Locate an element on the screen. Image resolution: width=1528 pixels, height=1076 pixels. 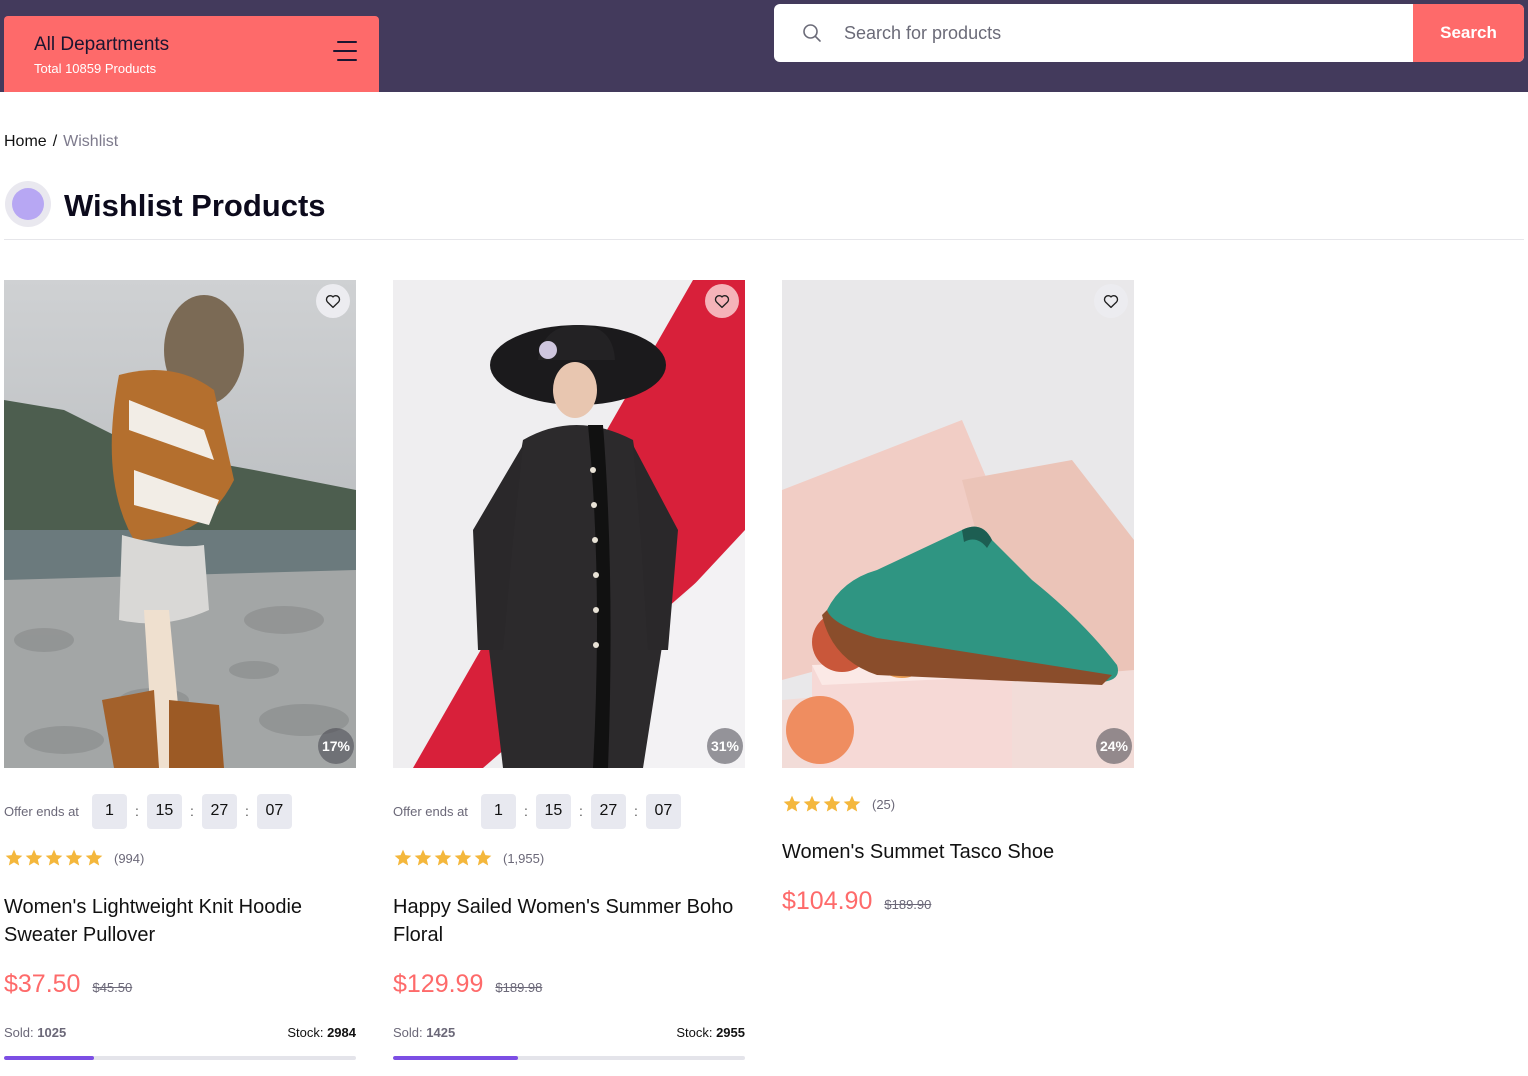
product-image: 24% is located at coordinates (958, 524).